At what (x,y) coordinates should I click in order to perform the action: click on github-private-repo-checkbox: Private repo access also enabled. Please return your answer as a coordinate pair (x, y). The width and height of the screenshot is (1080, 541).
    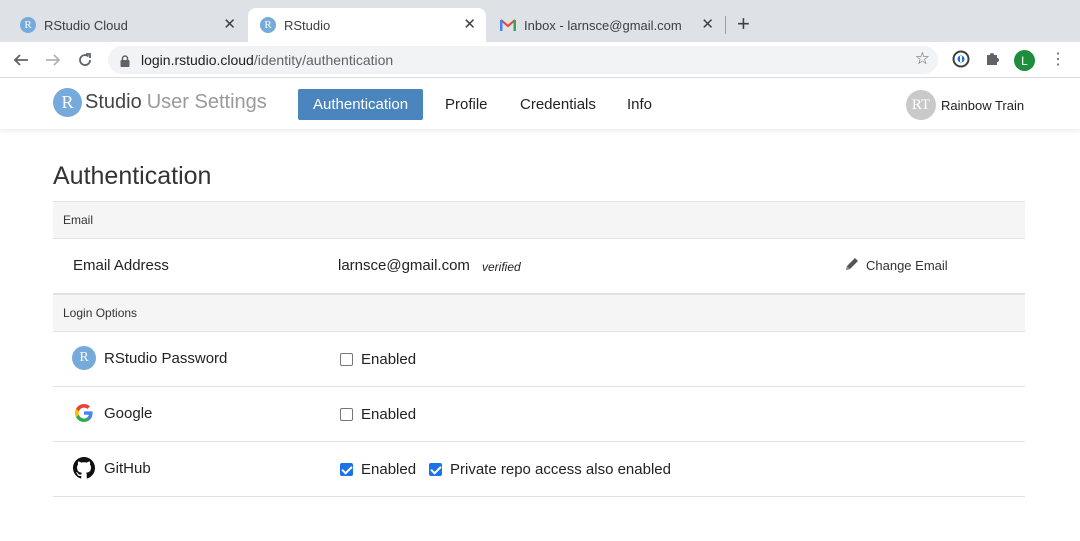
    Looking at the image, I should click on (550, 469).